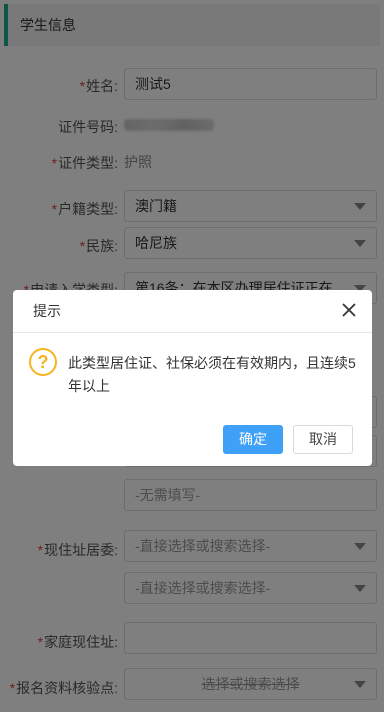 This screenshot has width=384, height=712. I want to click on cancel-button: 取消, so click(323, 439).